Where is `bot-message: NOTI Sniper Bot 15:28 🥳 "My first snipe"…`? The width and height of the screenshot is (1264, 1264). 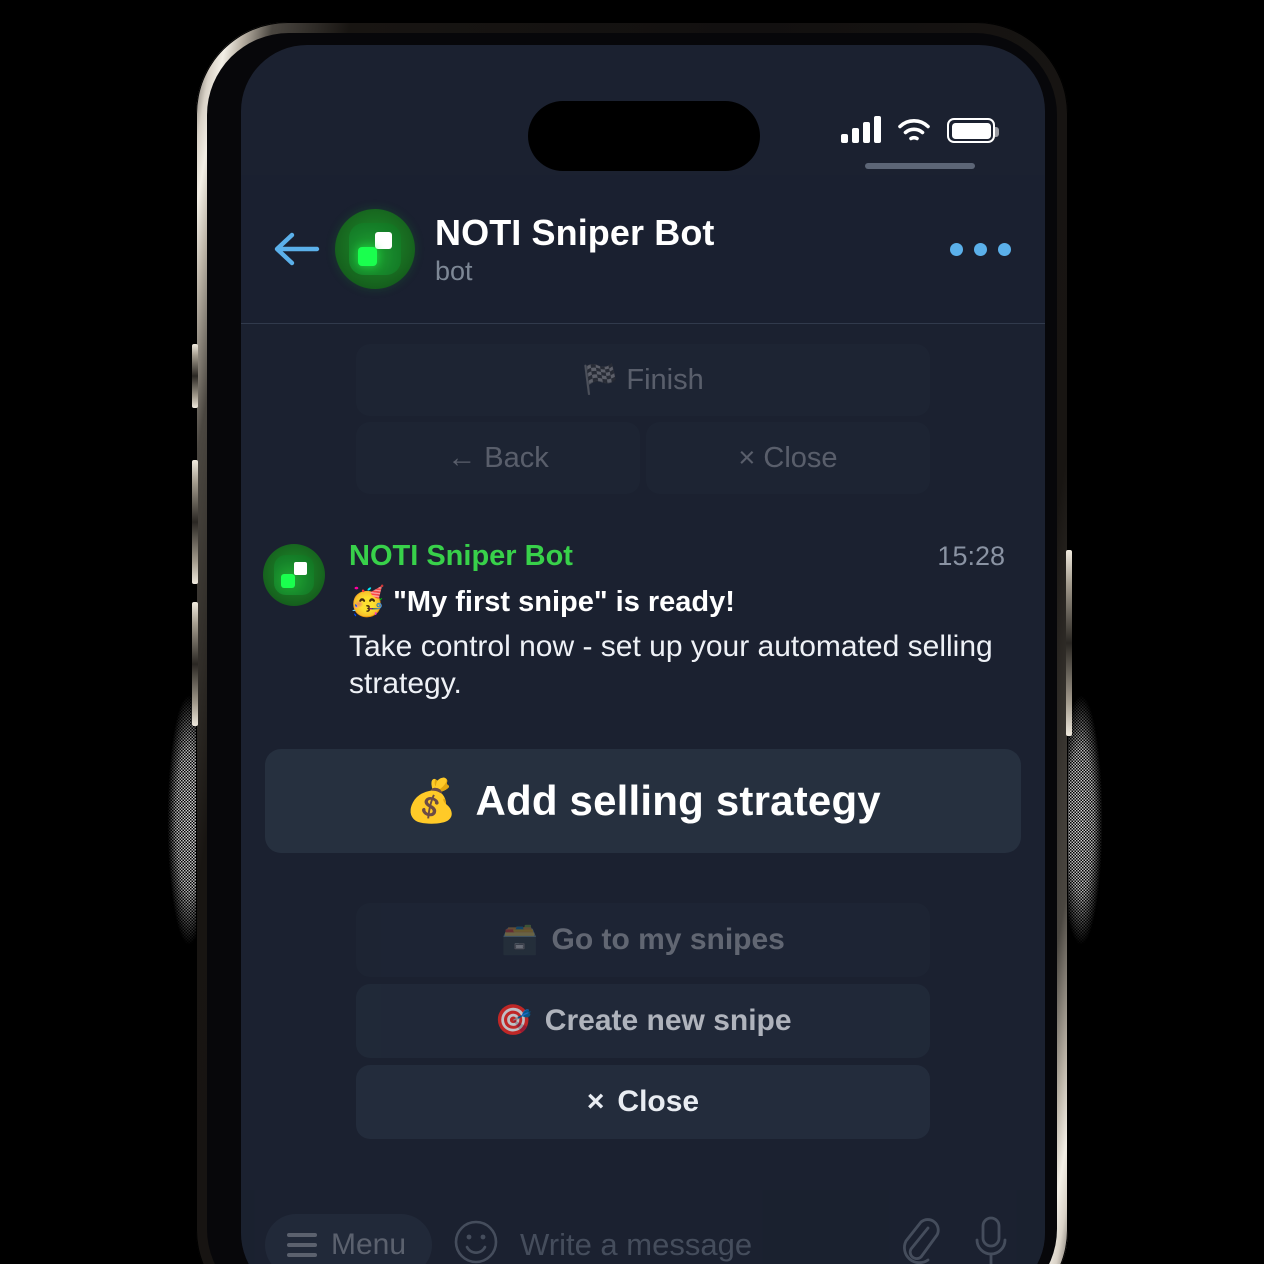
bot-message: NOTI Sniper Bot 15:28 🥳 "My first snipe"… is located at coordinates (643, 621).